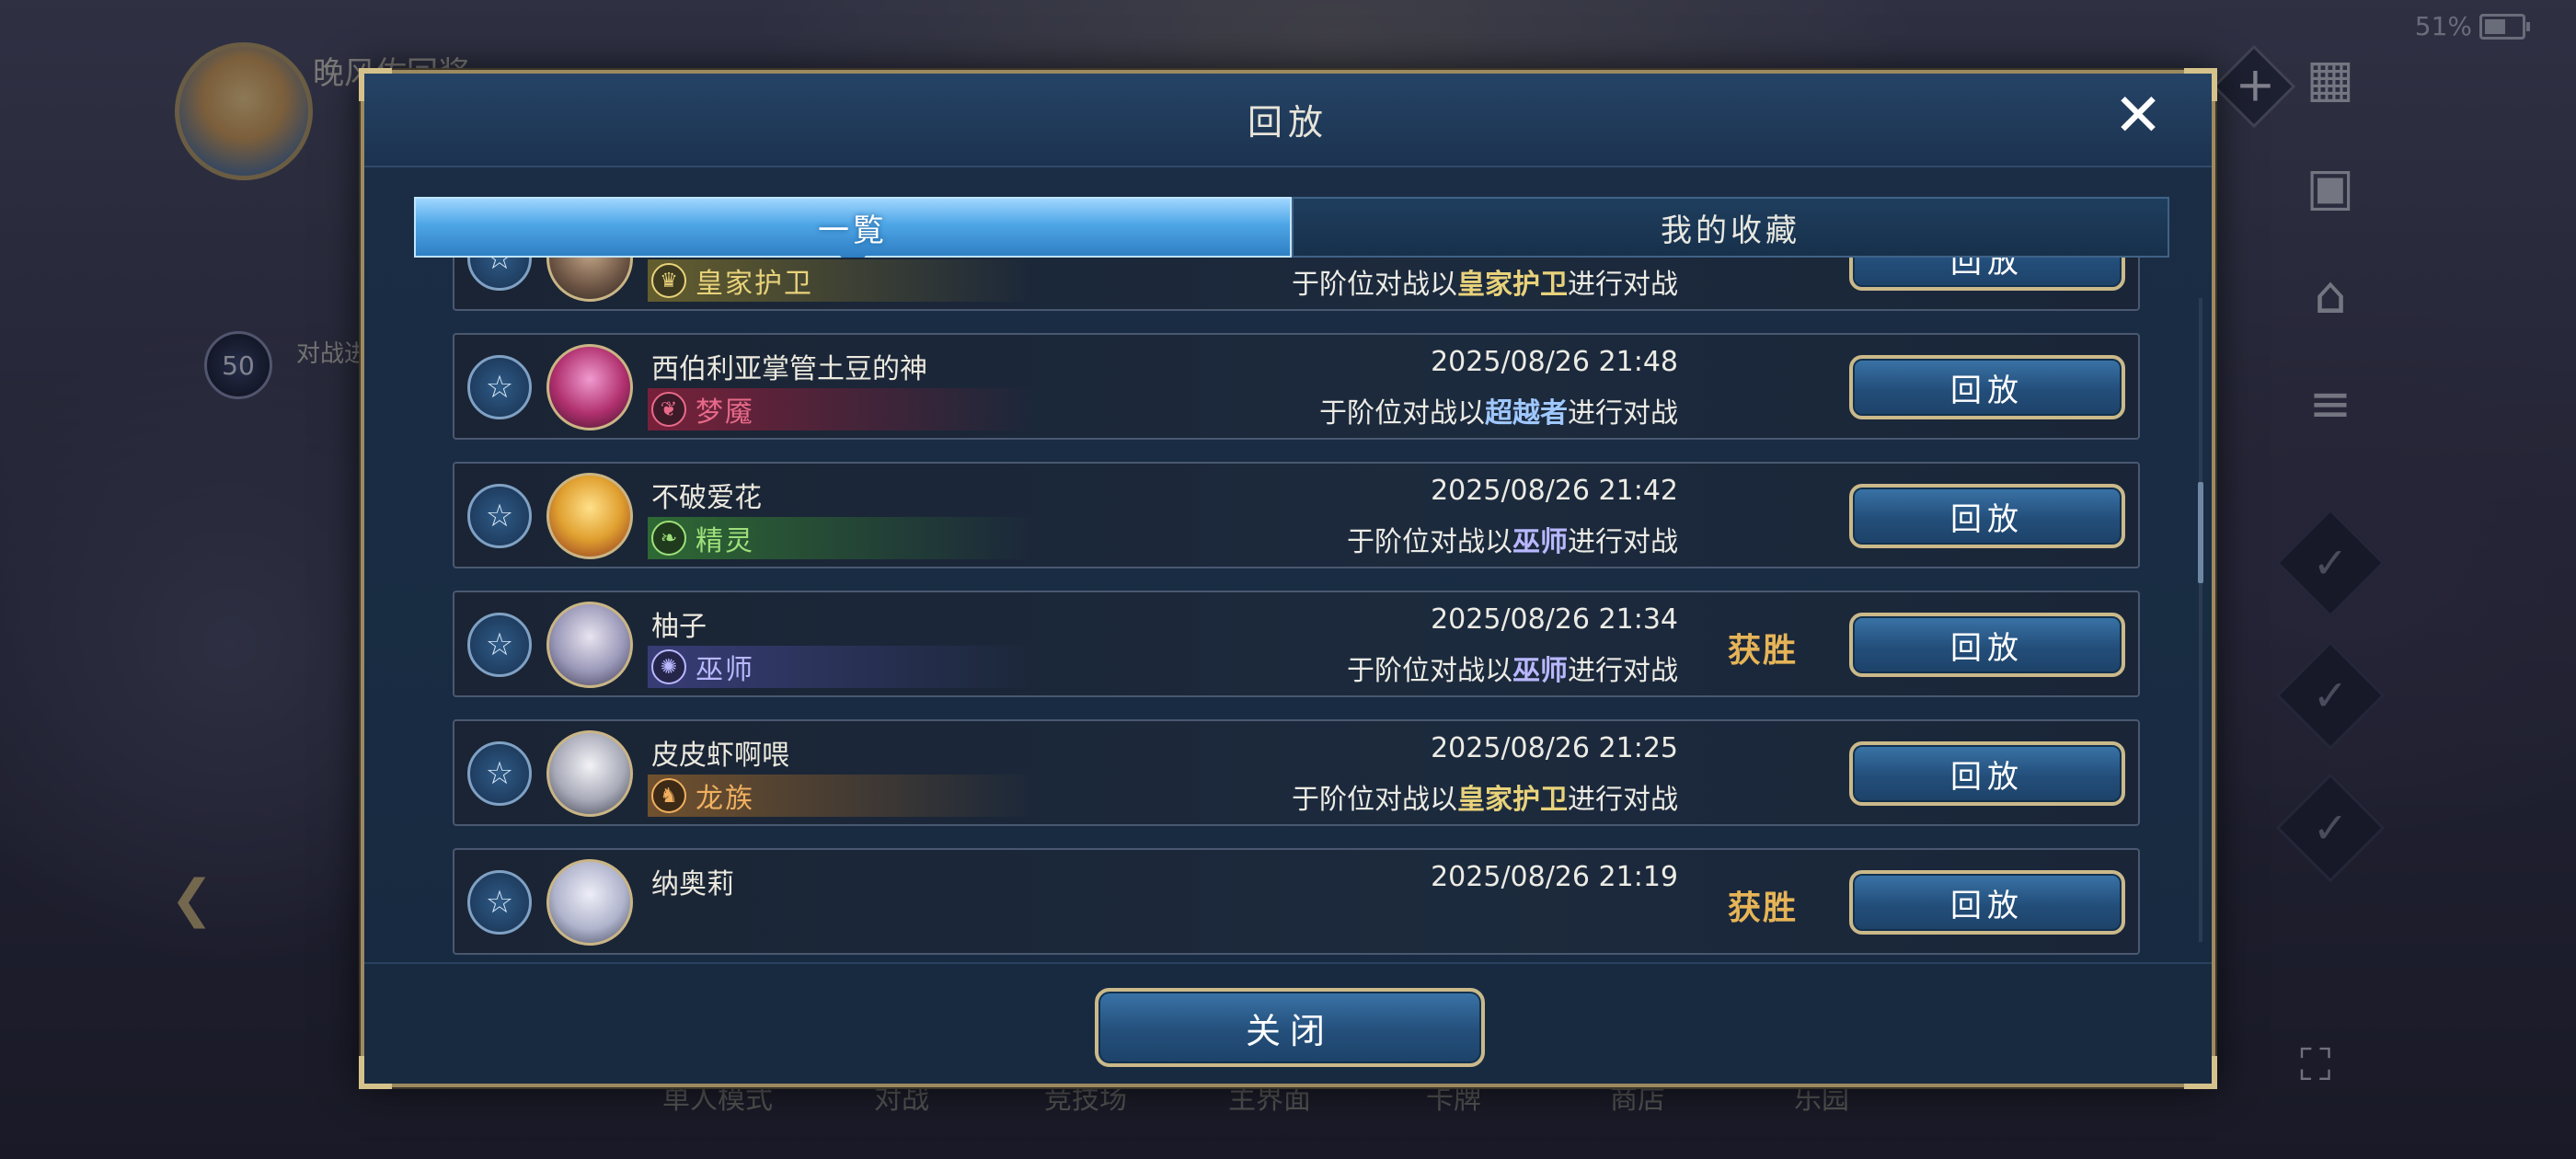  I want to click on match-datetime: 2025/08/26 21:25, so click(1554, 748).